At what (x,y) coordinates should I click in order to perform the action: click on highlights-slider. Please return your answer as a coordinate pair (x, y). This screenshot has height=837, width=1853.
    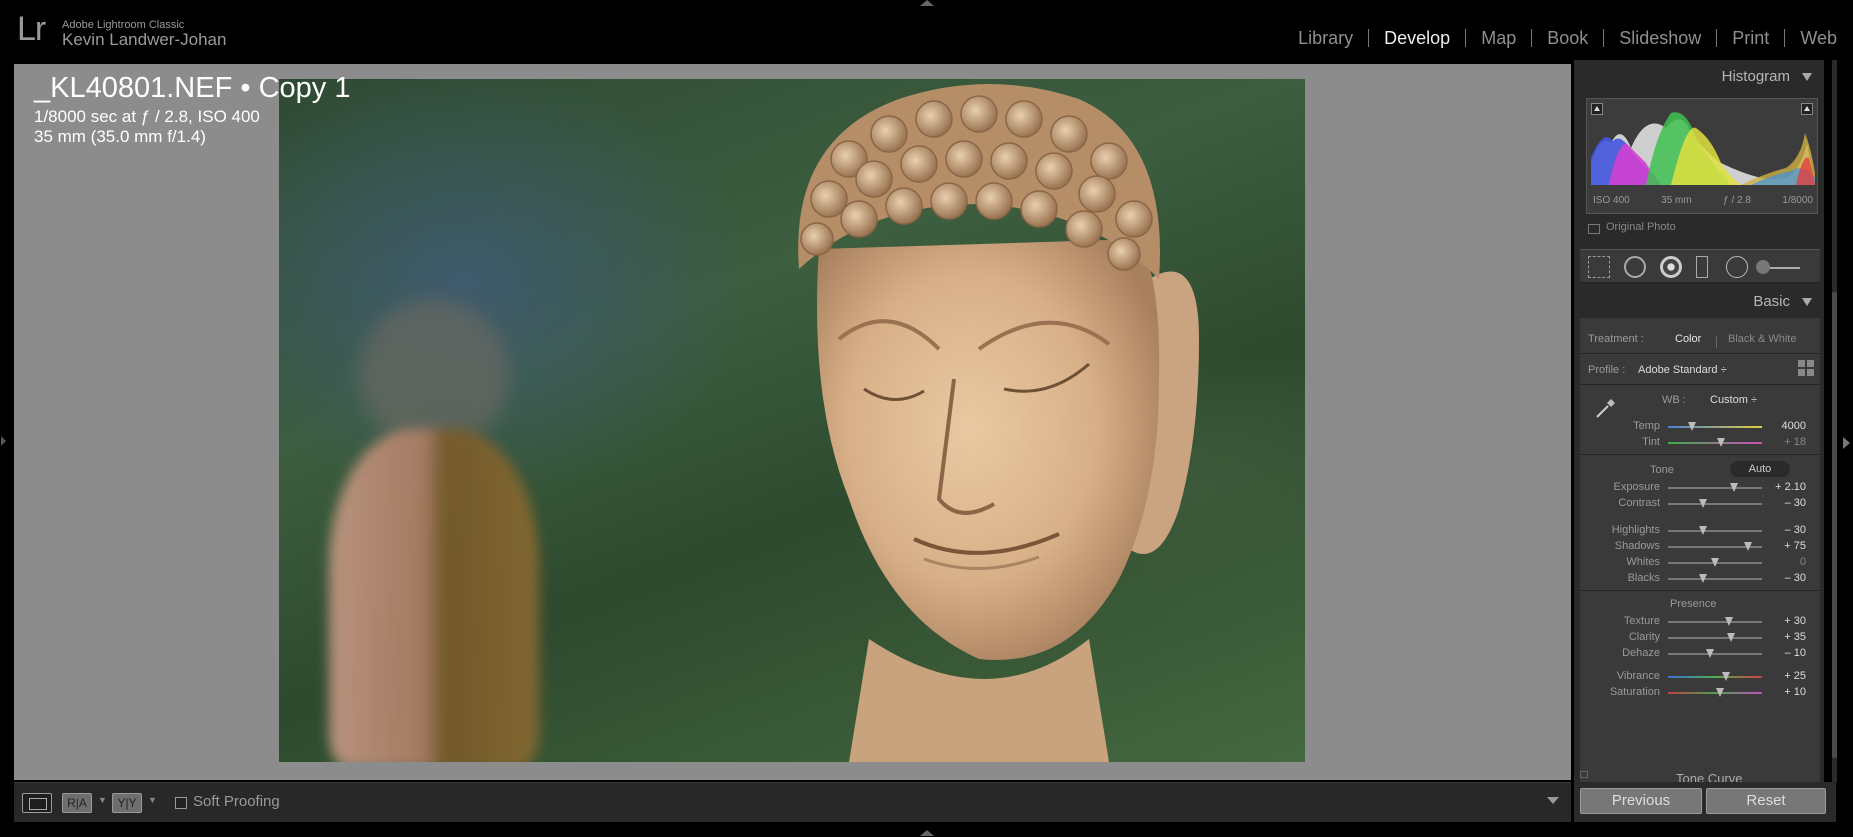
    Looking at the image, I should click on (1715, 530).